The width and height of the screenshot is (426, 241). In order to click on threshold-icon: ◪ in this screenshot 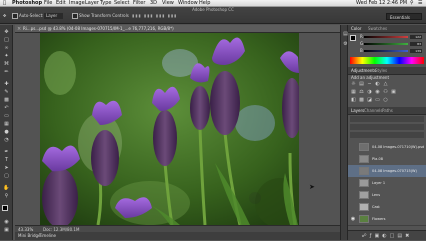, I will do `click(369, 100)`.